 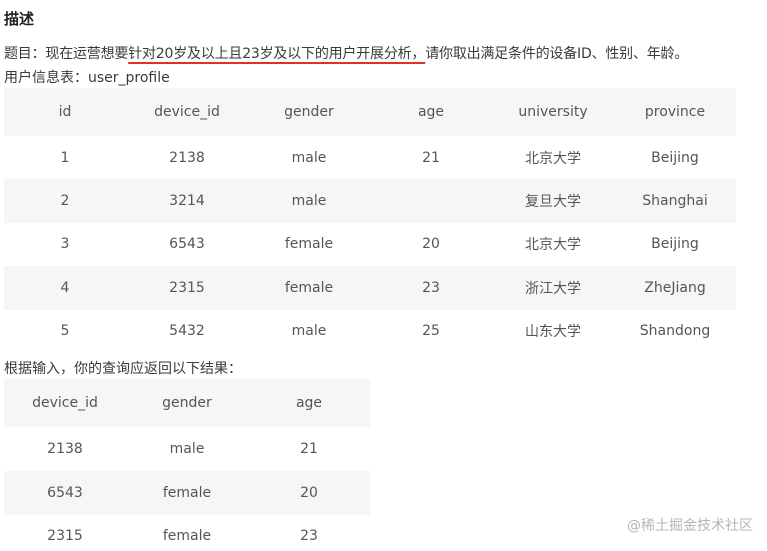 What do you see at coordinates (675, 201) in the screenshot?
I see `table-cell: Shanghai` at bounding box center [675, 201].